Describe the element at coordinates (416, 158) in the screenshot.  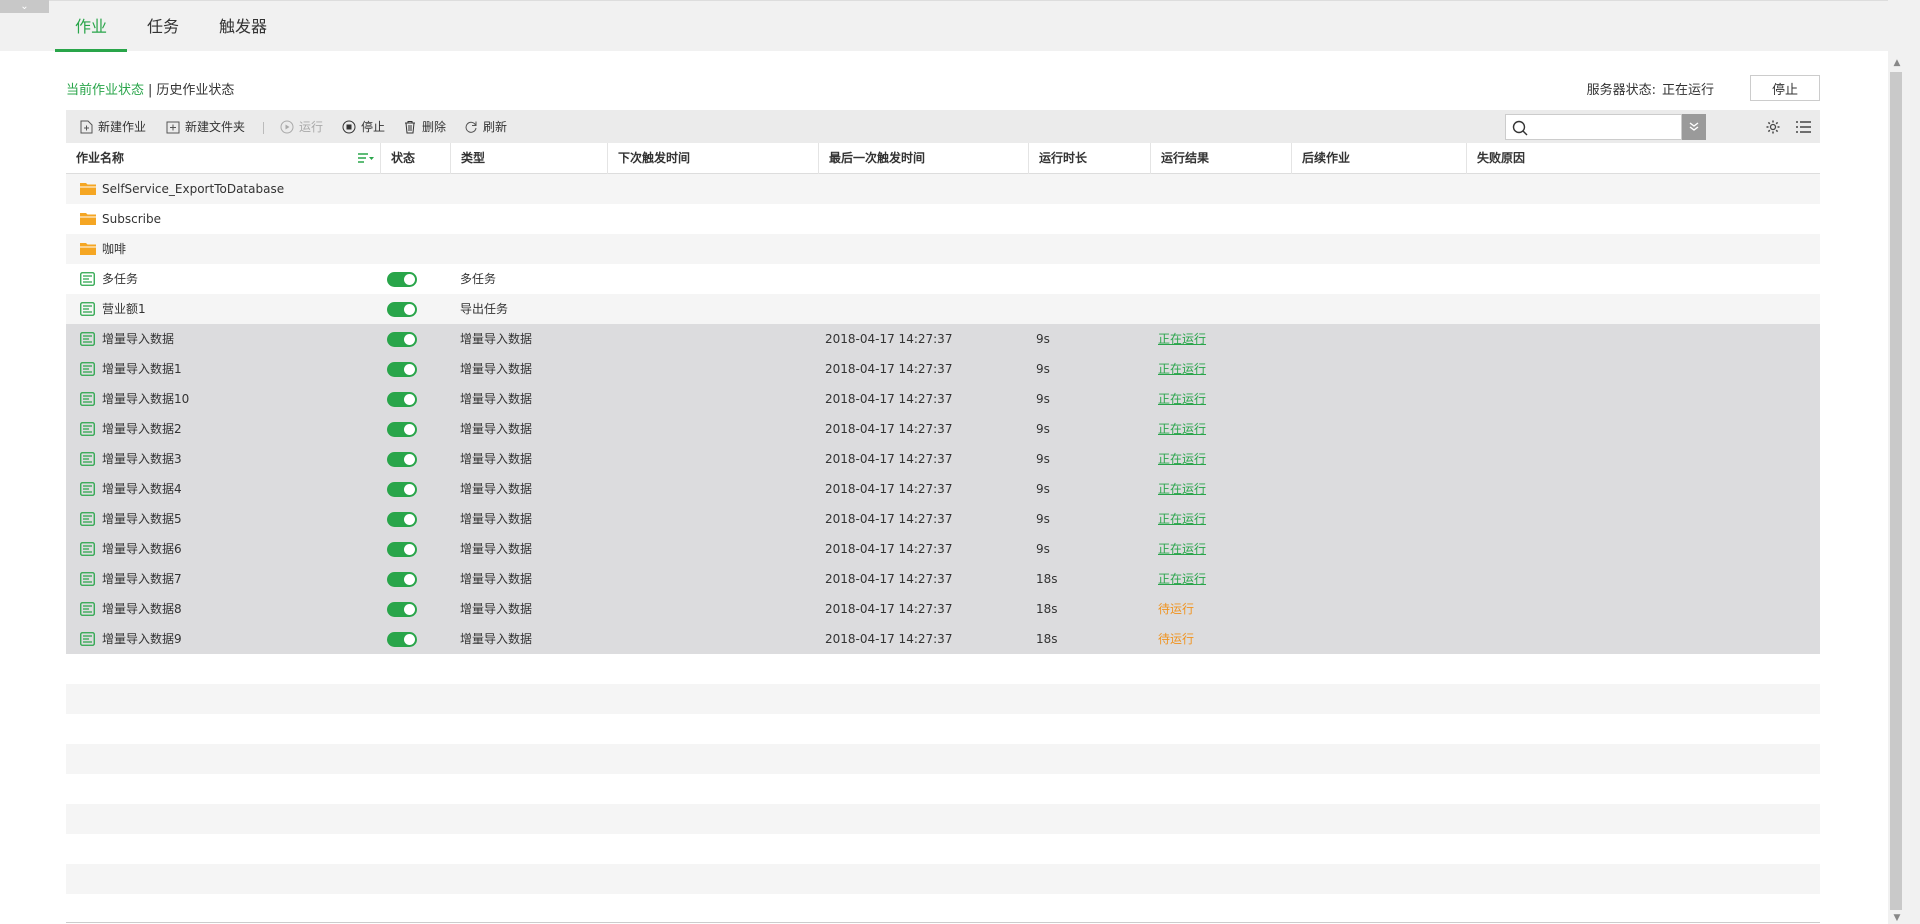
I see `column-header-status: 状态` at that location.